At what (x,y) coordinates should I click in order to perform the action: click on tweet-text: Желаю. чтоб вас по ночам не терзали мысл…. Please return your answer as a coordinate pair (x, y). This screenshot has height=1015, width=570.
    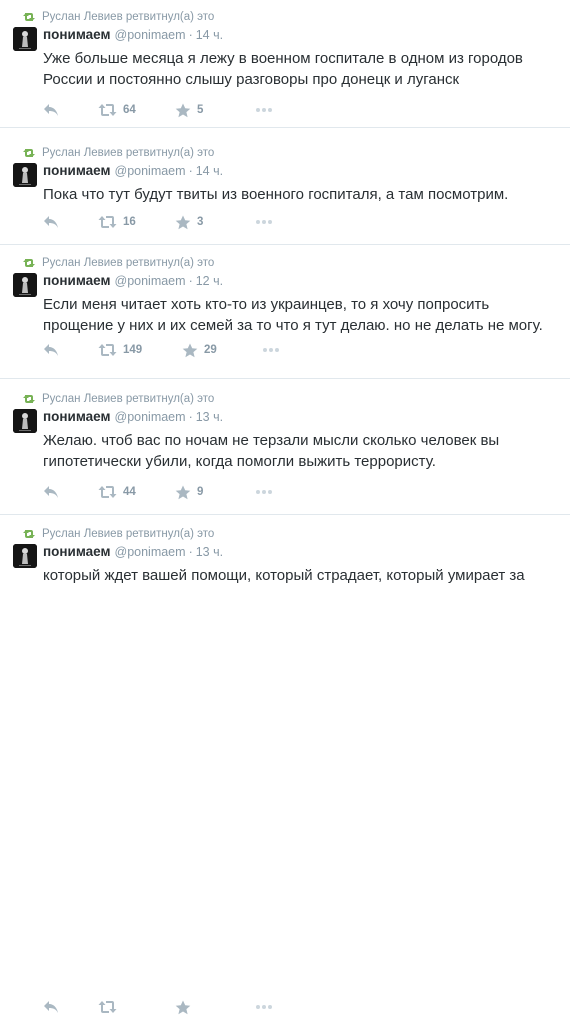
    Looking at the image, I should click on (271, 451).